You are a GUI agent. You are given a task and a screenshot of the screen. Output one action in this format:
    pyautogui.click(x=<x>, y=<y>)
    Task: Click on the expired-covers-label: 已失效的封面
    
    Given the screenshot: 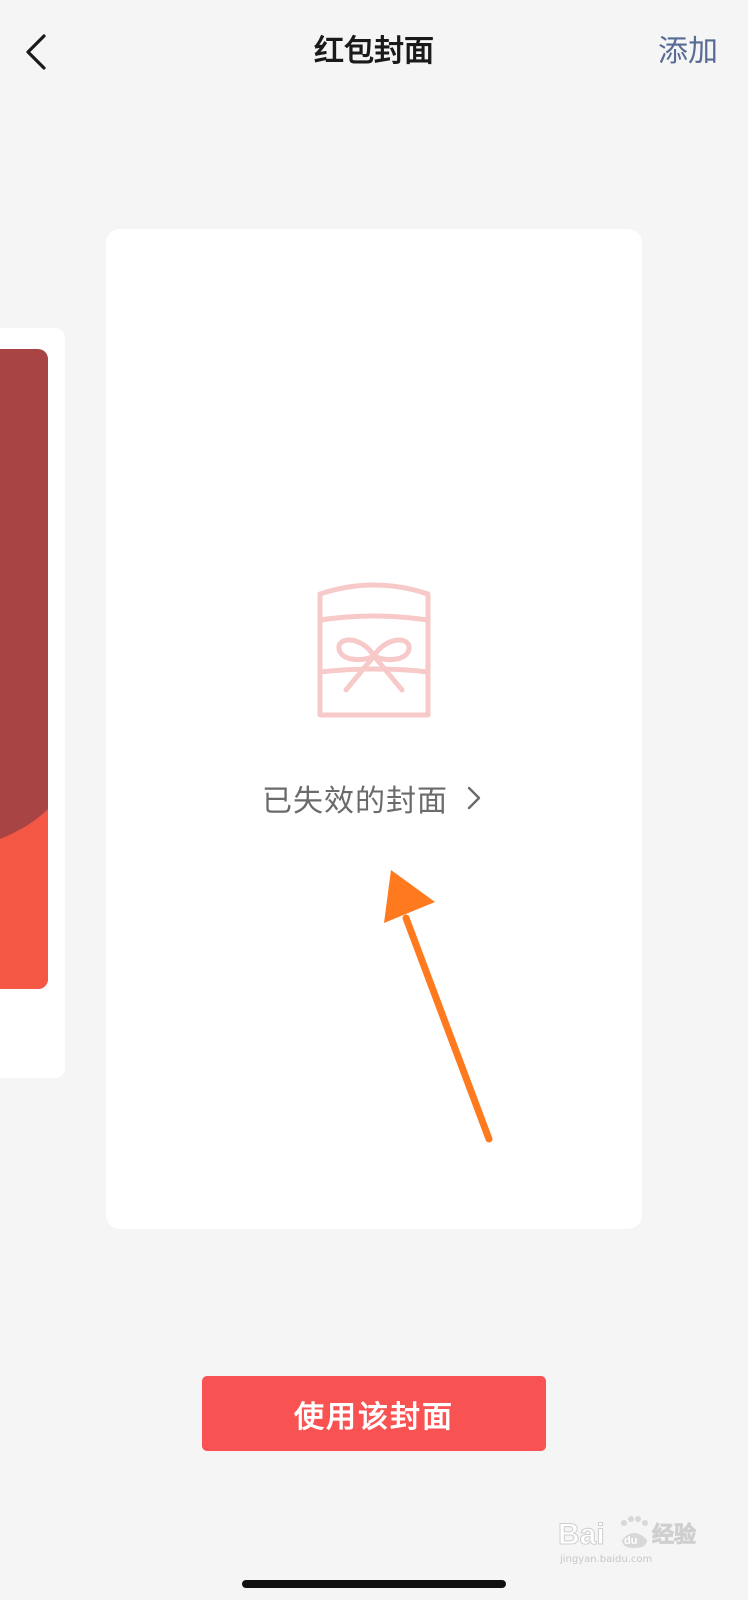 What is the action you would take?
    pyautogui.click(x=355, y=801)
    